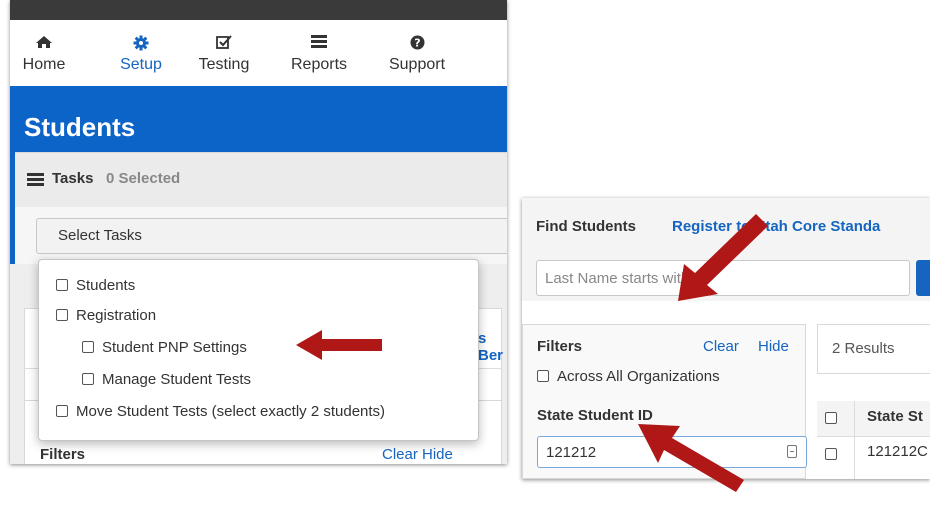  I want to click on row-checkbox, so click(831, 454).